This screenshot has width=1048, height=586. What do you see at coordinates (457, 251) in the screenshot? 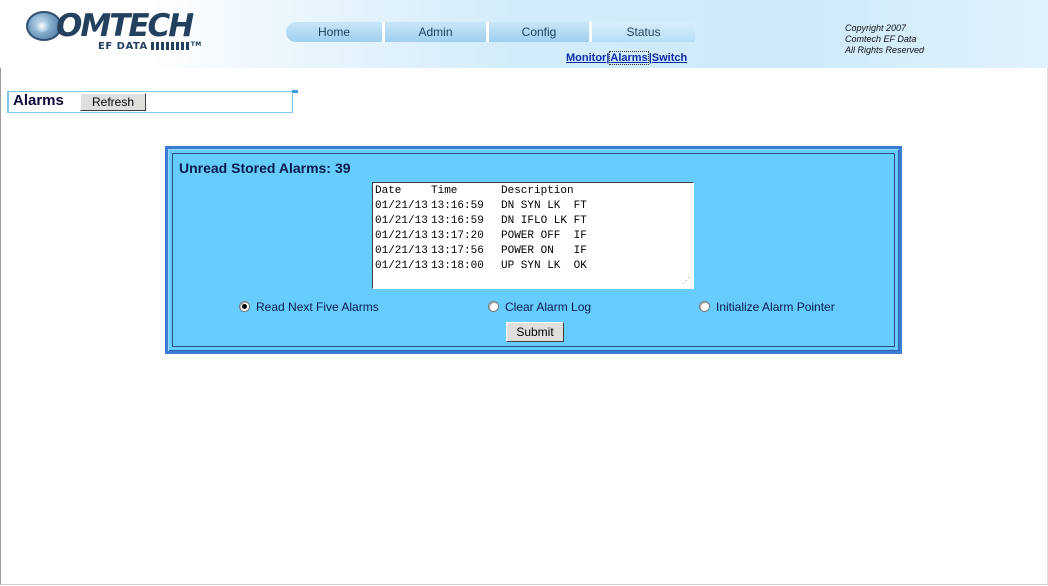
I see `alarm-time: 13:17:56` at bounding box center [457, 251].